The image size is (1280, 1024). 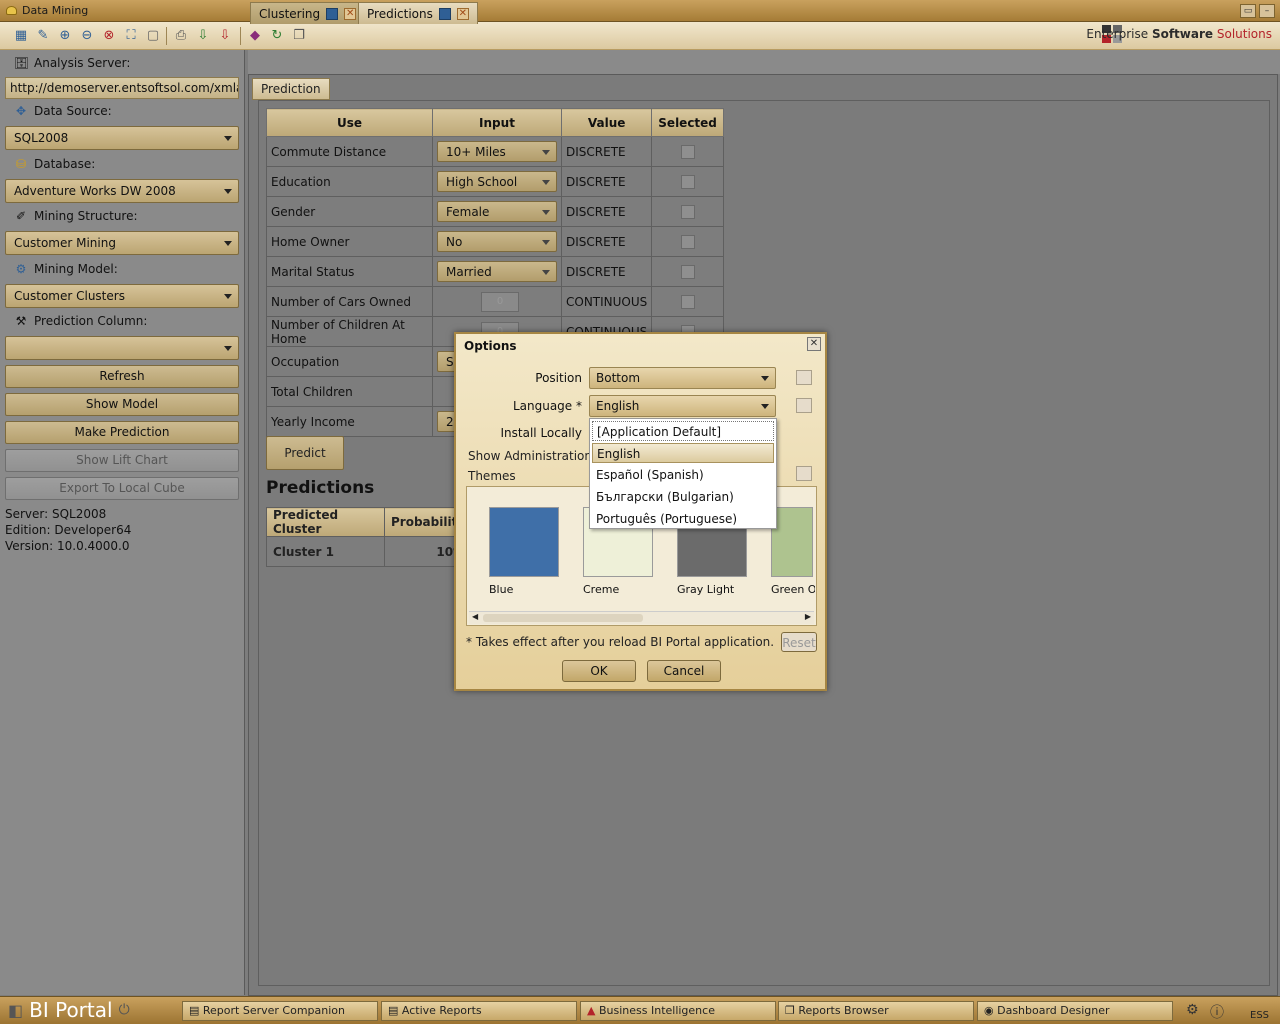 What do you see at coordinates (547, 406) in the screenshot?
I see `language-label: Language *` at bounding box center [547, 406].